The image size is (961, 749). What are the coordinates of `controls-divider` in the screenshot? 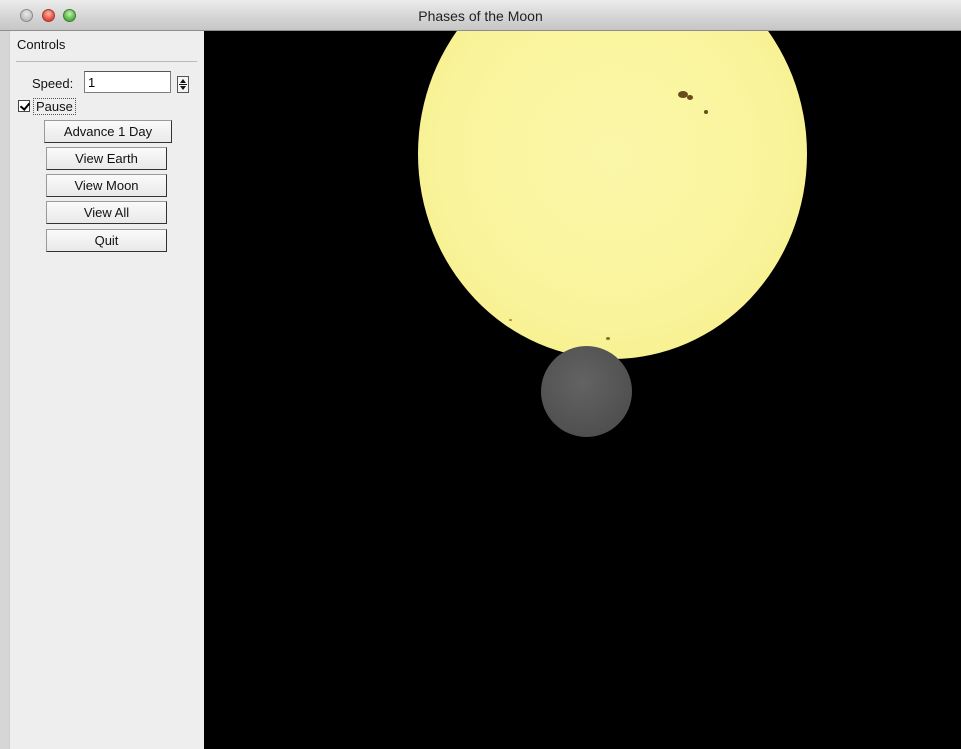 It's located at (106, 61).